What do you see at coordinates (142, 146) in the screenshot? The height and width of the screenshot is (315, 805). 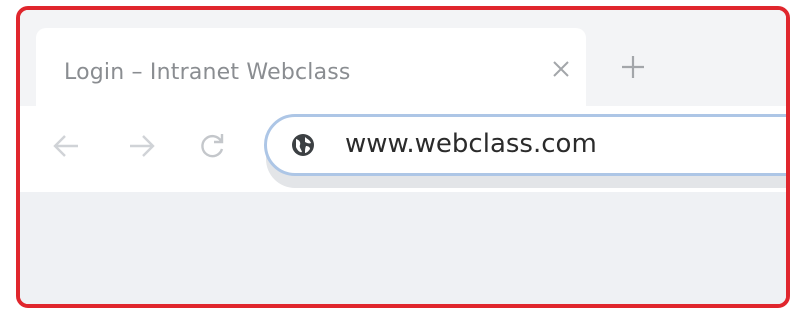 I see `arrow-right-icon` at bounding box center [142, 146].